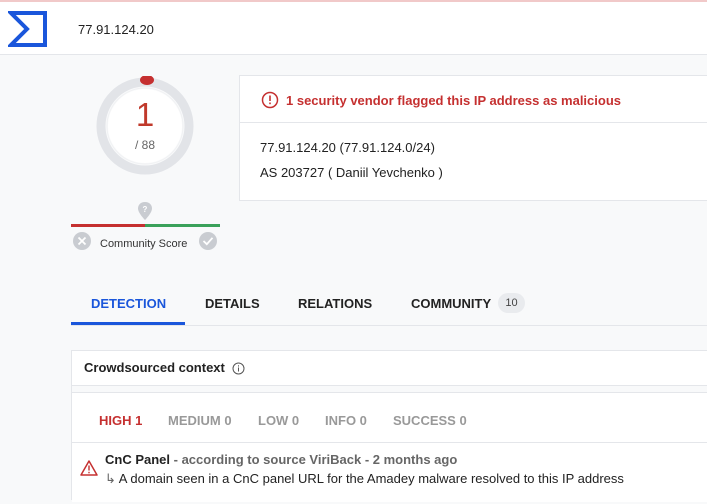  Describe the element at coordinates (116, 29) in the screenshot. I see `search-input: 77.91.124.20` at that location.